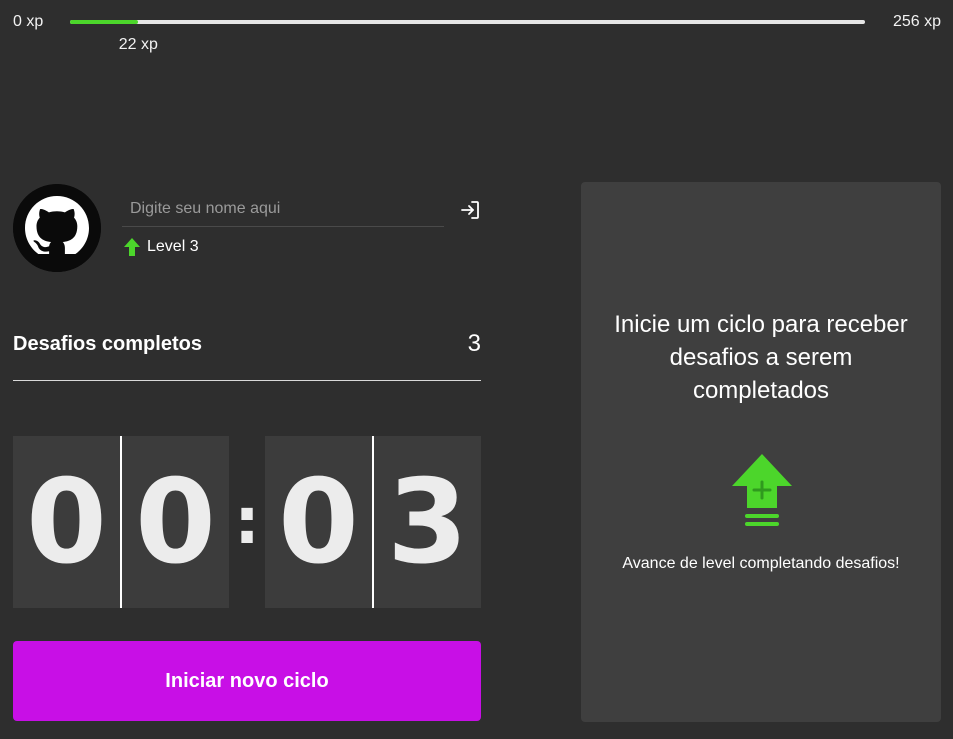  I want to click on level-up-arrow-icon, so click(132, 247).